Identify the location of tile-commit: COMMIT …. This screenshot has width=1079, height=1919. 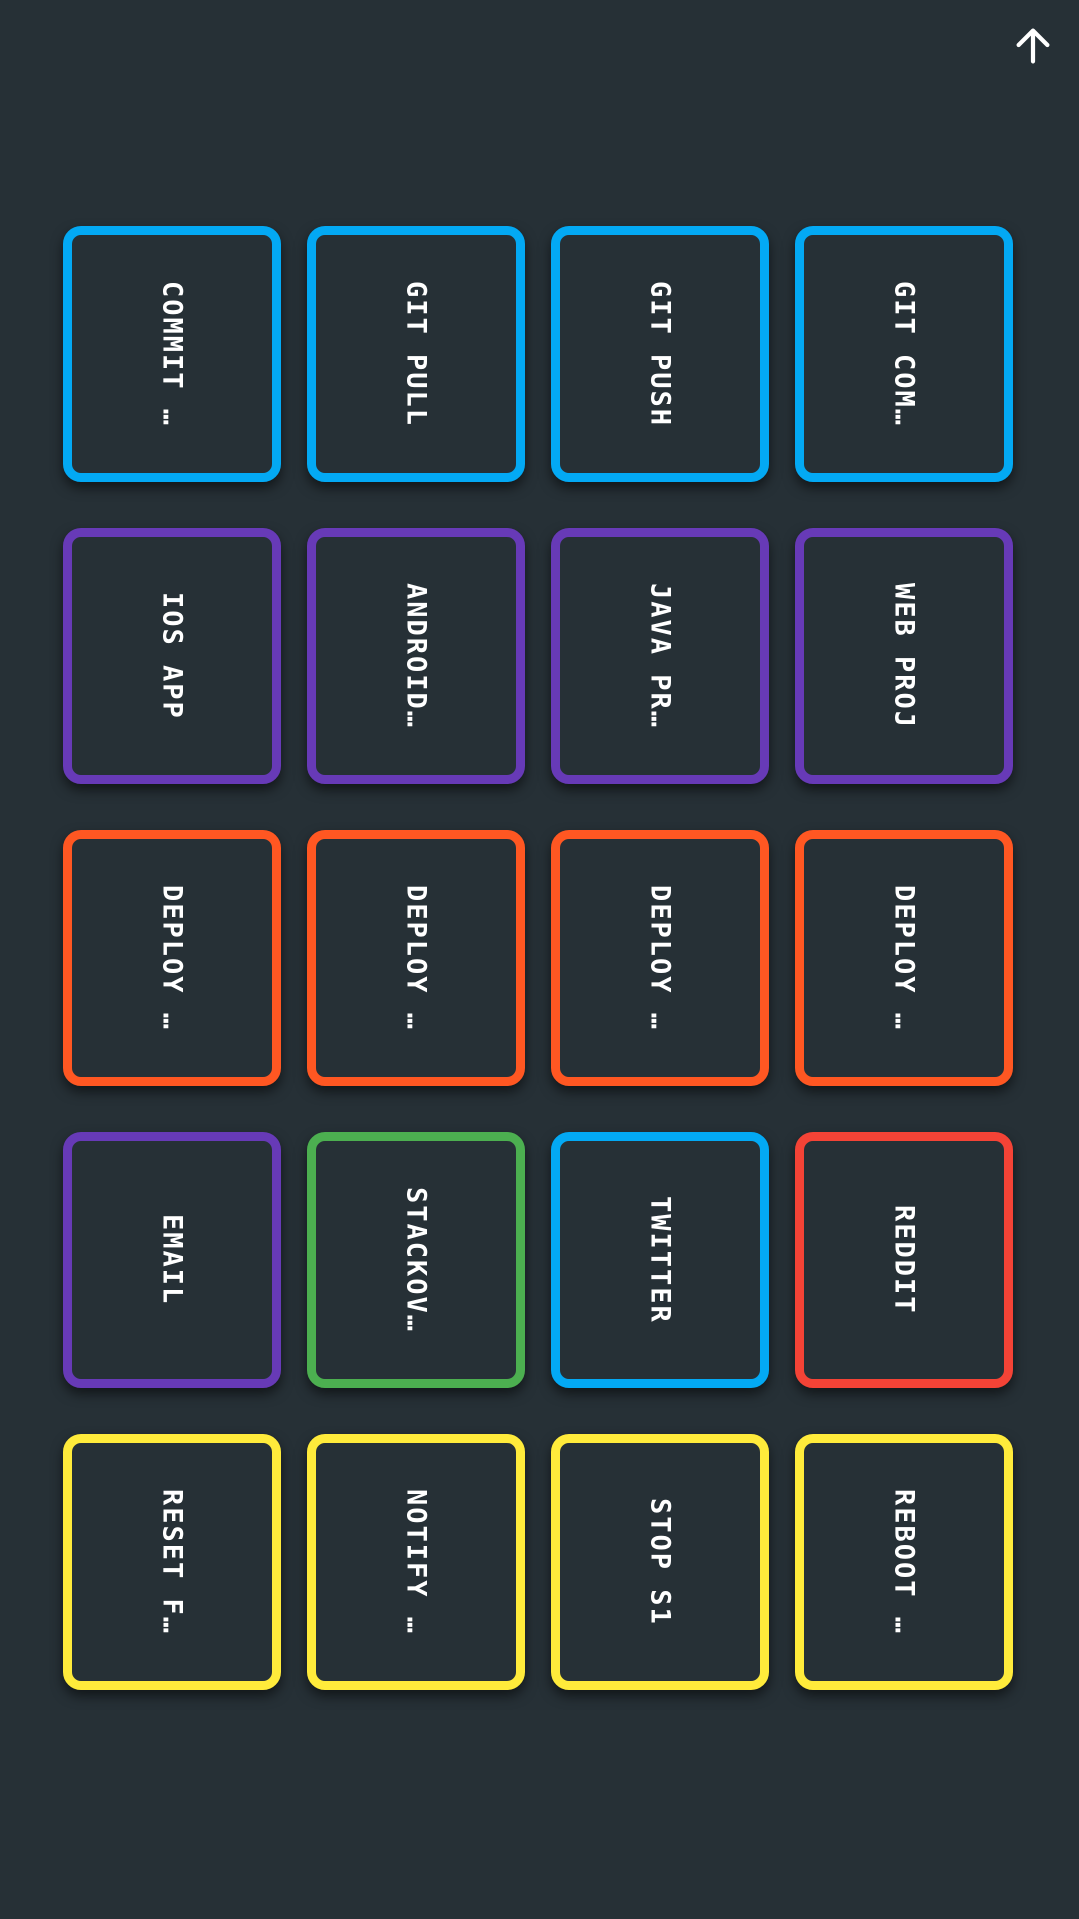
(172, 354).